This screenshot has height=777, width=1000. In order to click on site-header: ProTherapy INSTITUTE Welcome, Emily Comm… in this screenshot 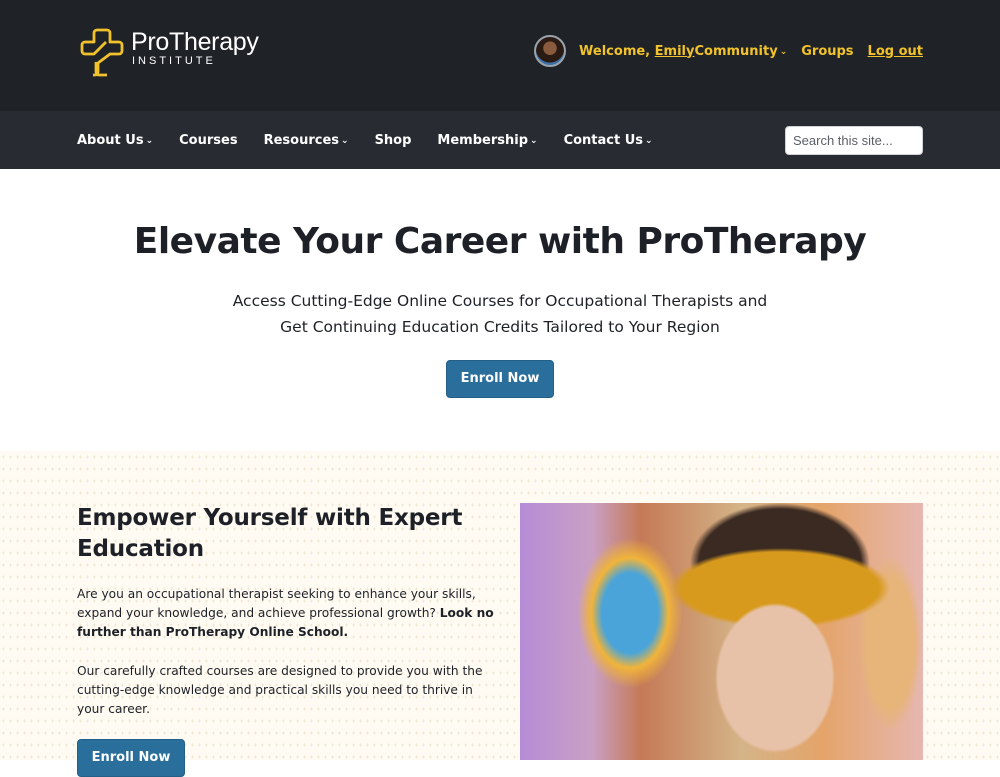, I will do `click(500, 55)`.